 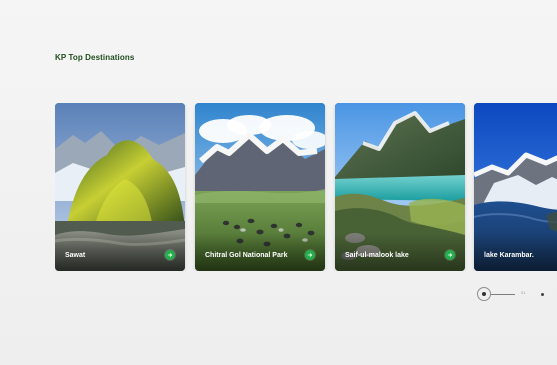 What do you see at coordinates (260, 187) in the screenshot?
I see `destination-card-chitral: Chitral Gol National Park` at bounding box center [260, 187].